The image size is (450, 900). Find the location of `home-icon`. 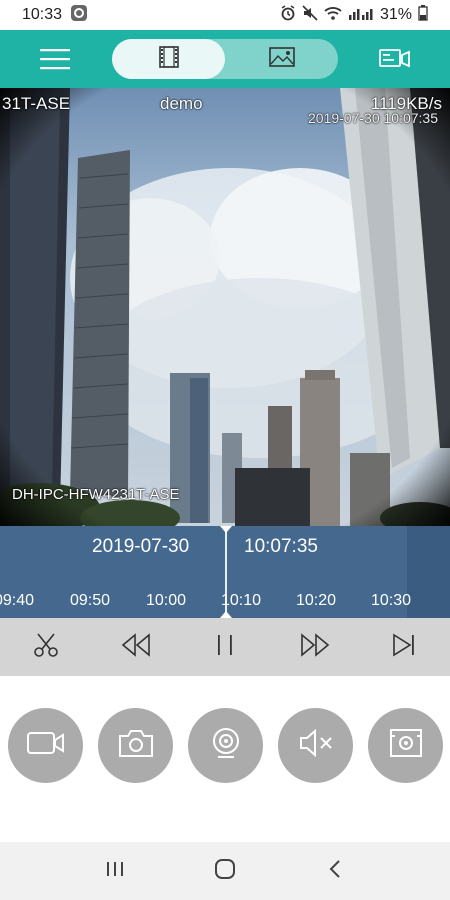

home-icon is located at coordinates (225, 871).